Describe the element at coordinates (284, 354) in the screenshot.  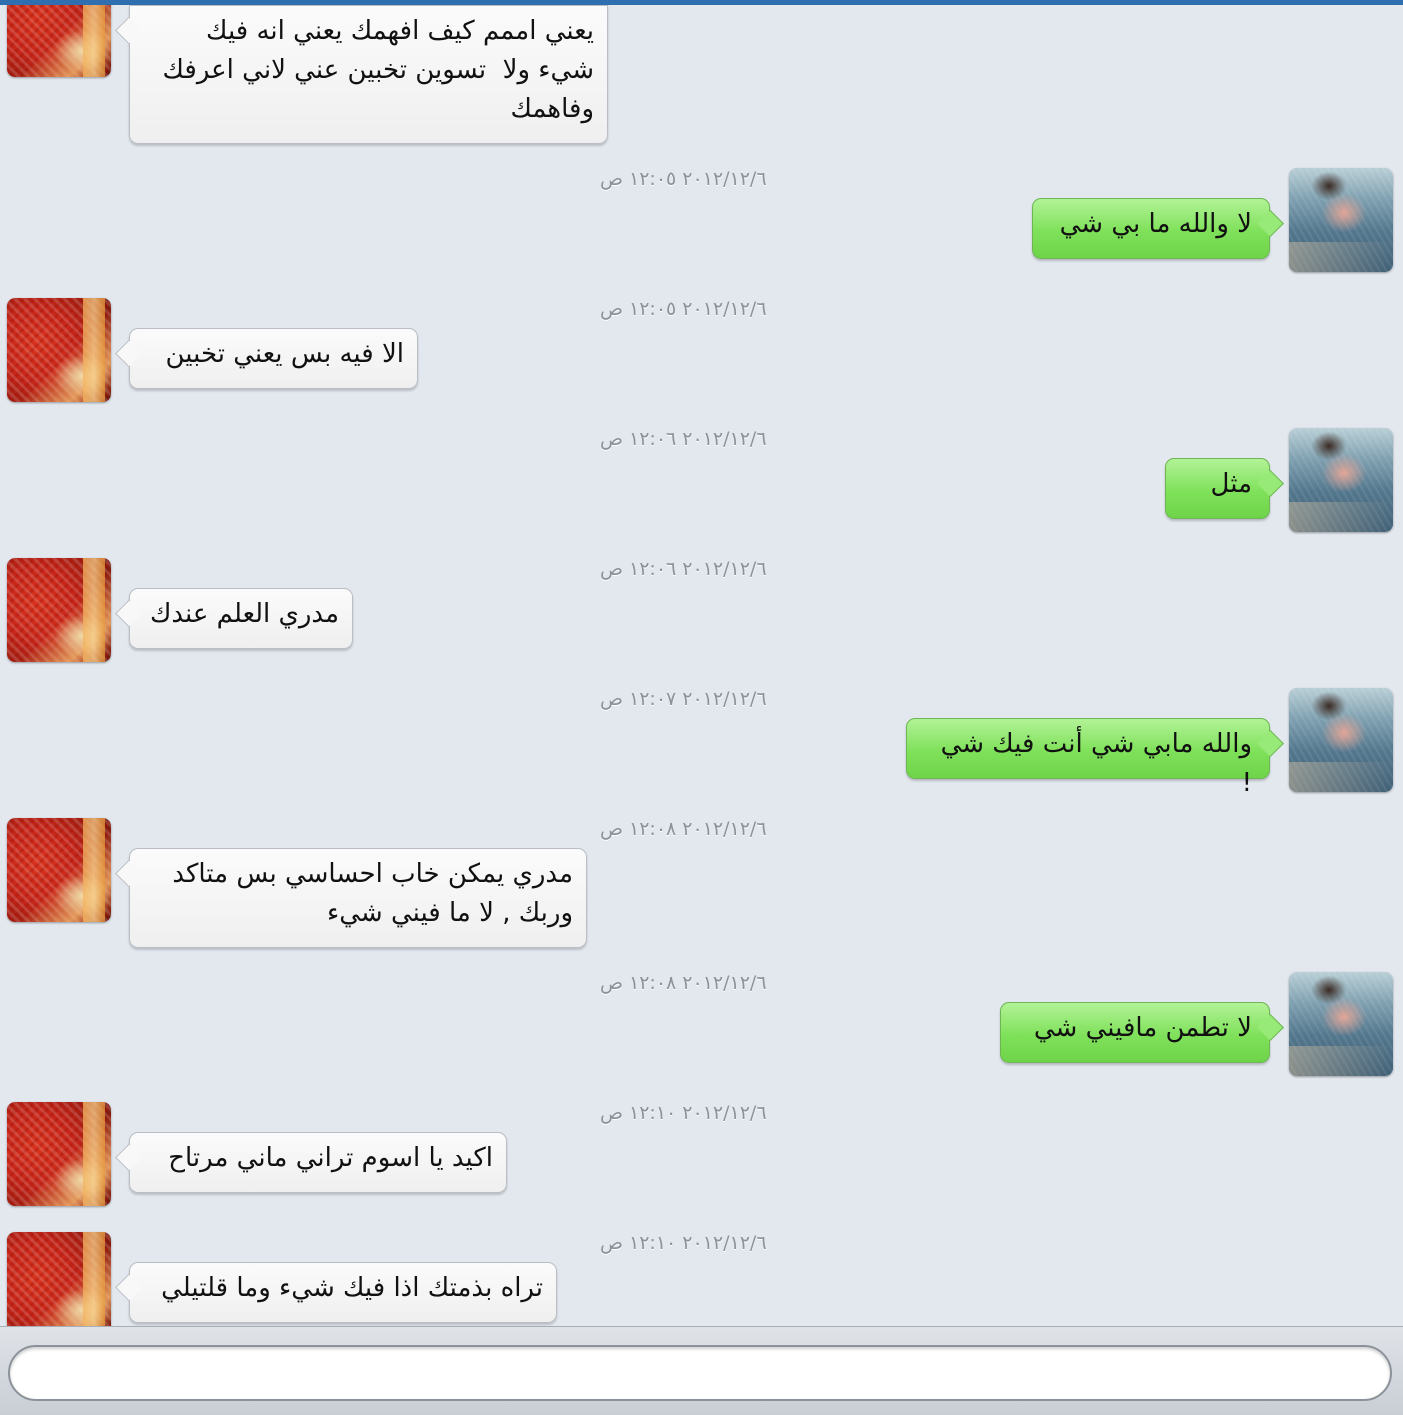
I see `message-text: الا فيه بس يعني تخبين` at that location.